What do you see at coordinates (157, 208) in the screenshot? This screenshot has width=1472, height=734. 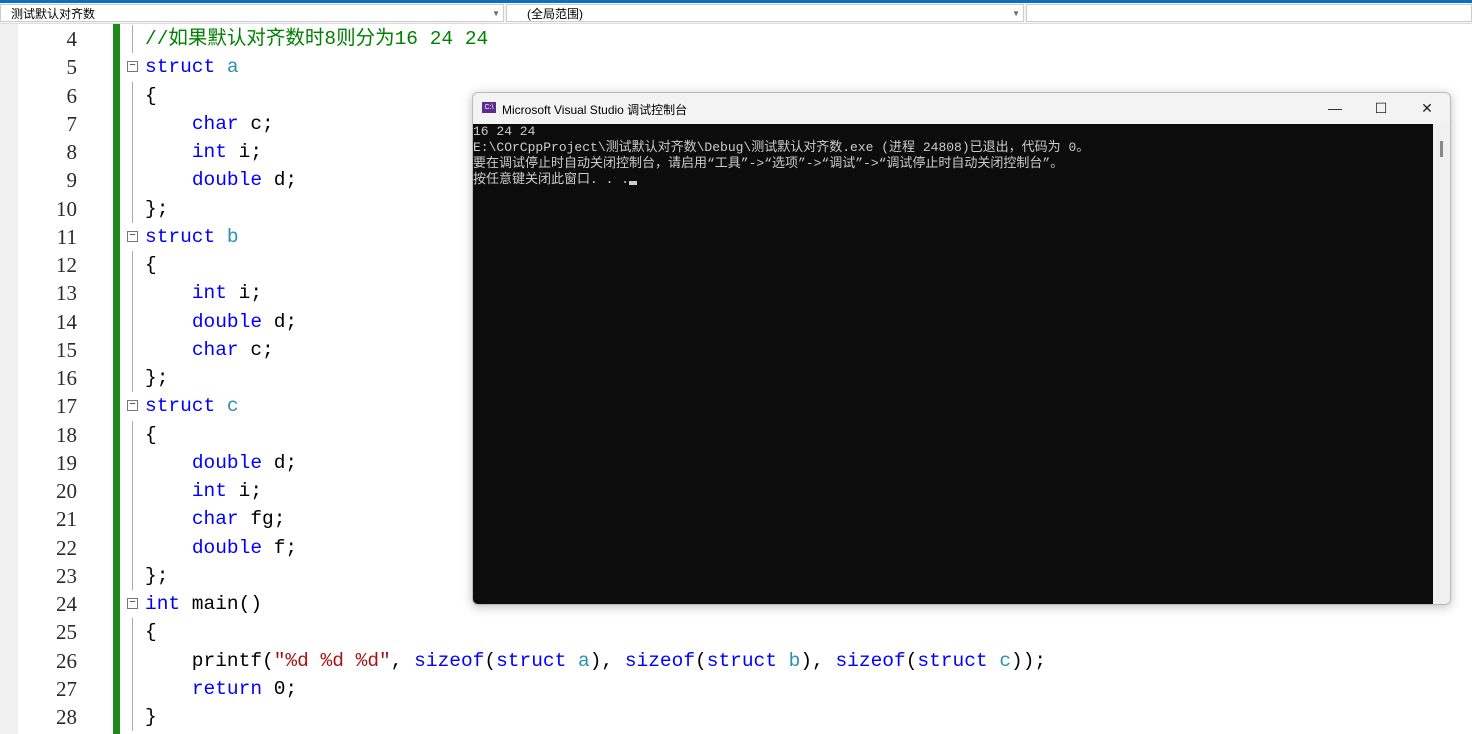 I see `code-token: };` at bounding box center [157, 208].